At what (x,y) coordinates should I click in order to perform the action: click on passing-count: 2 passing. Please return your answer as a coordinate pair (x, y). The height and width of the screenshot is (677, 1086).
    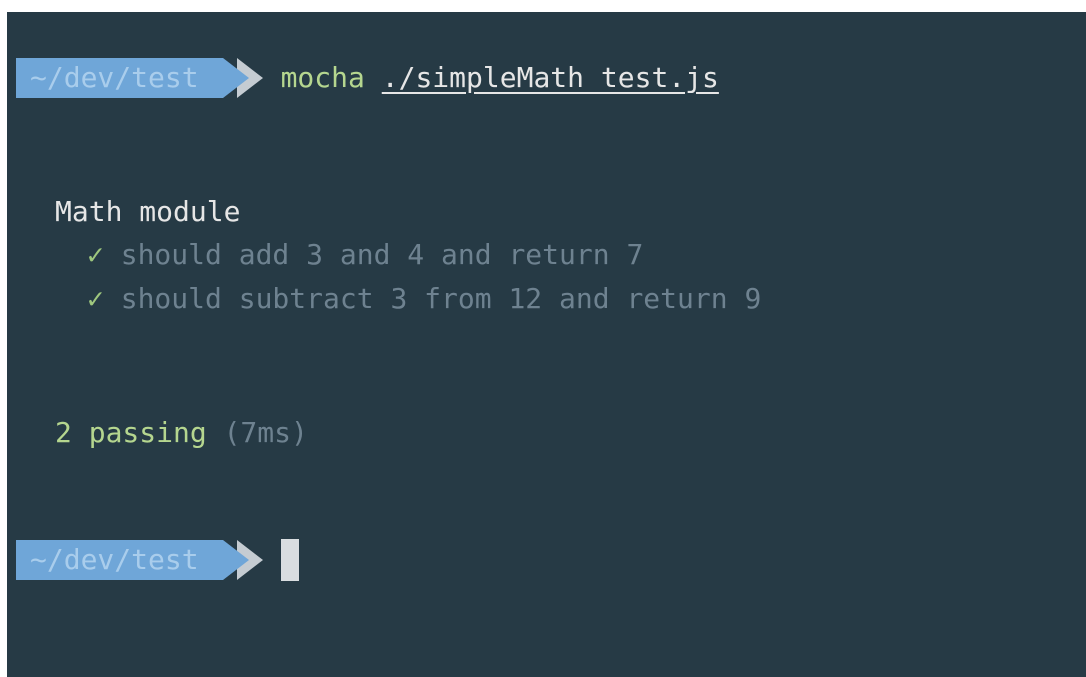
    Looking at the image, I should click on (131, 432).